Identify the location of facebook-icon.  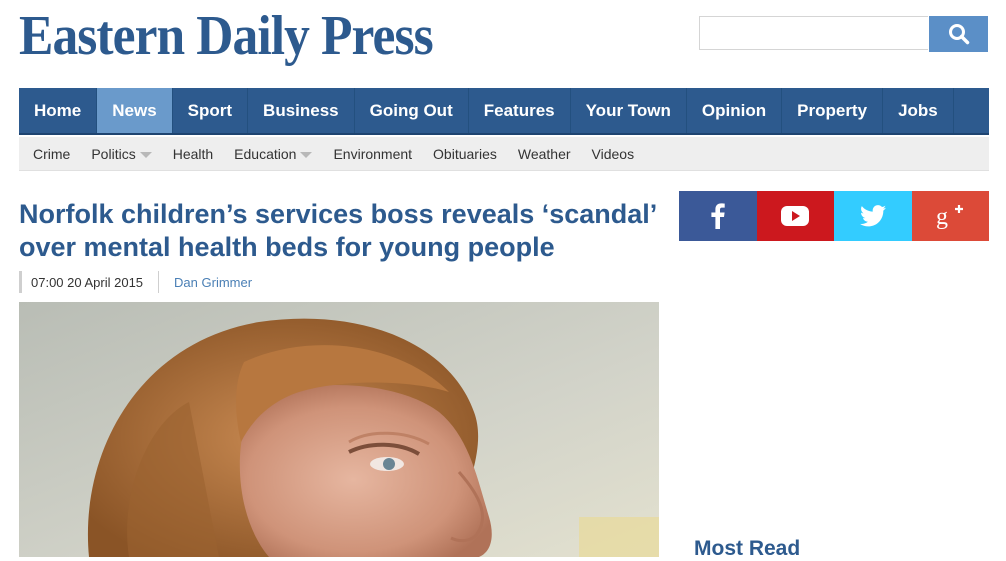
(718, 216).